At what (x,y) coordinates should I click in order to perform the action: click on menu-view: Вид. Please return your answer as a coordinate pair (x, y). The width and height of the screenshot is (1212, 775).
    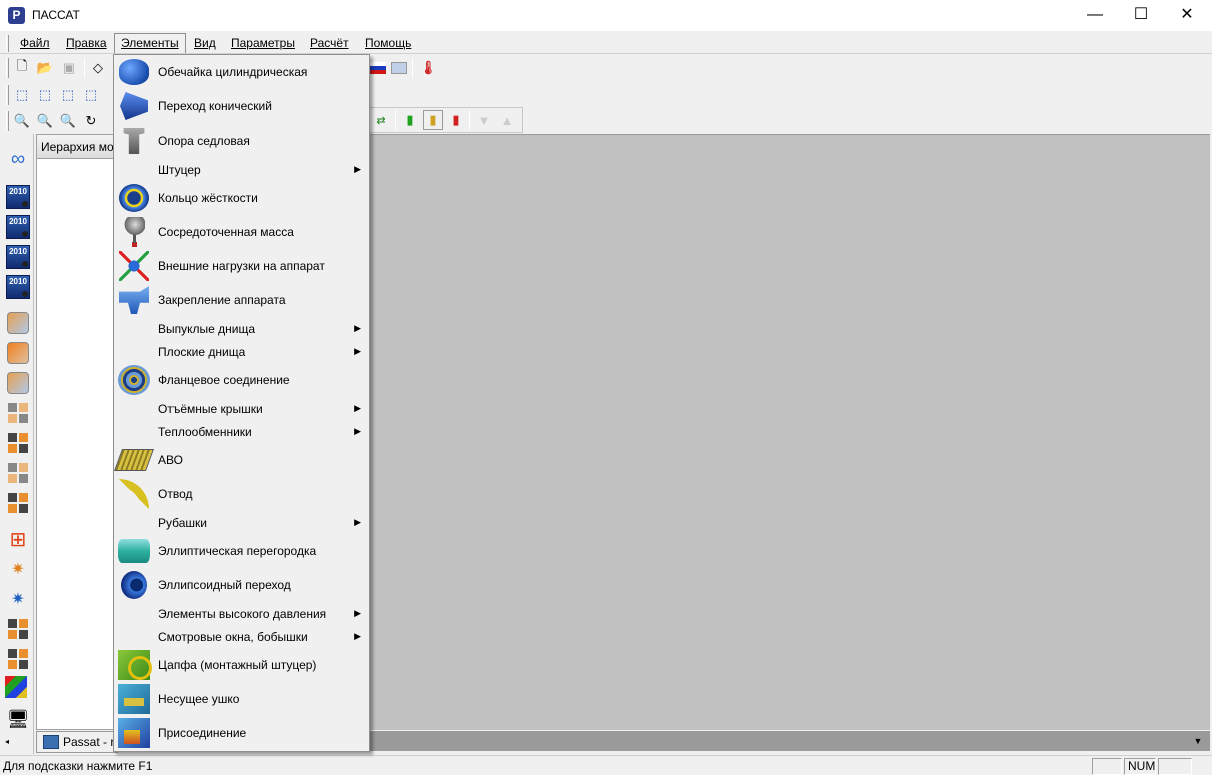
    Looking at the image, I should click on (205, 43).